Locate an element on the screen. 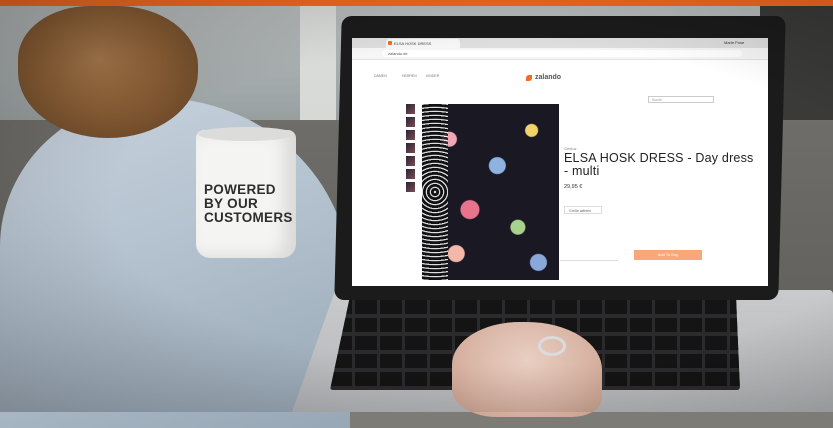  add-to-bag-button: Add To Bag is located at coordinates (668, 255).